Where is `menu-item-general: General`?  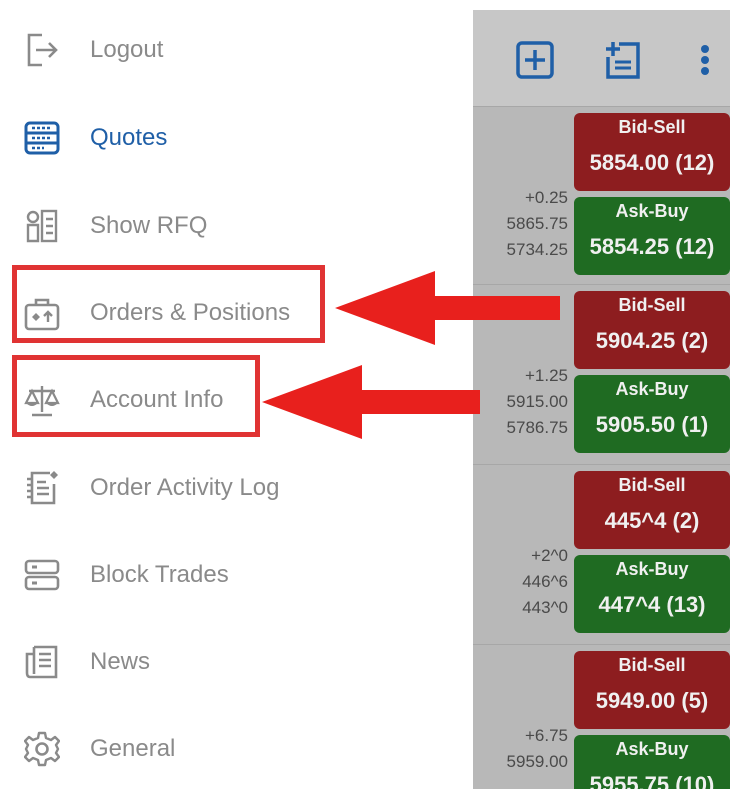 menu-item-general: General is located at coordinates (236, 747).